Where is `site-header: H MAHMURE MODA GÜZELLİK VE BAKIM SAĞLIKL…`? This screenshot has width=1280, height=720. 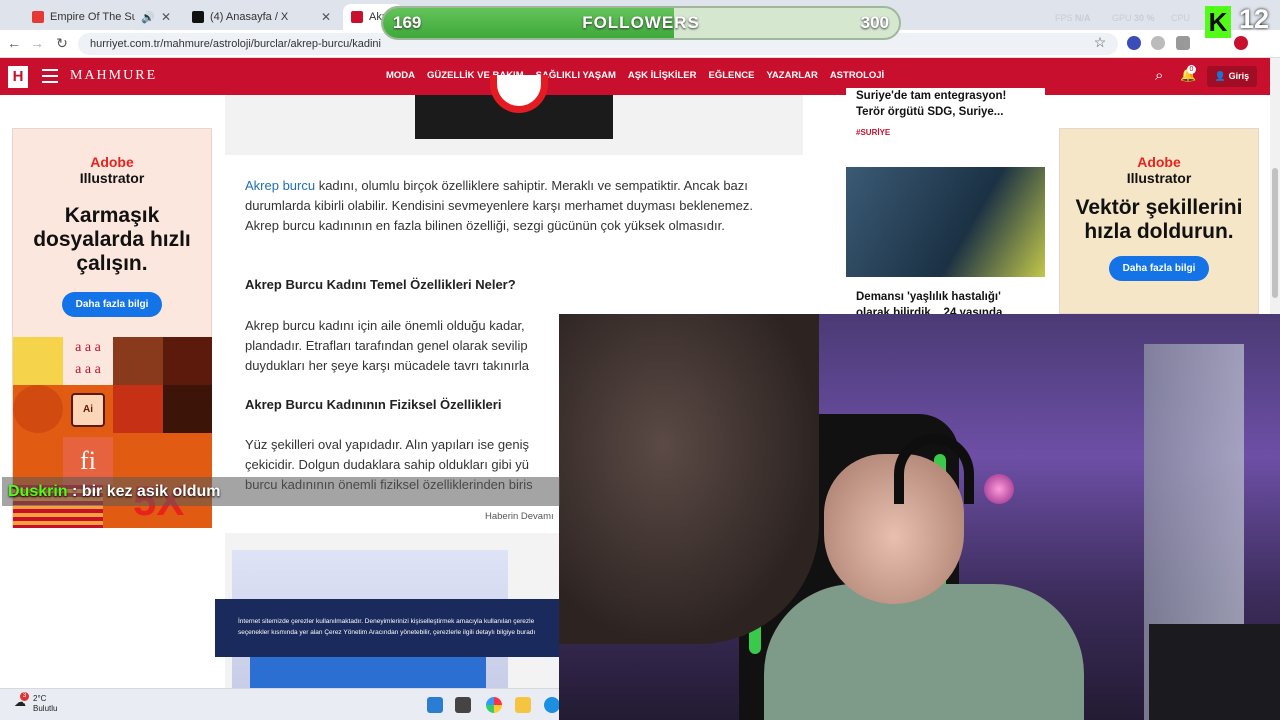 site-header: H MAHMURE MODA GÜZELLİK VE BAKIM SAĞLIKL… is located at coordinates (635, 76).